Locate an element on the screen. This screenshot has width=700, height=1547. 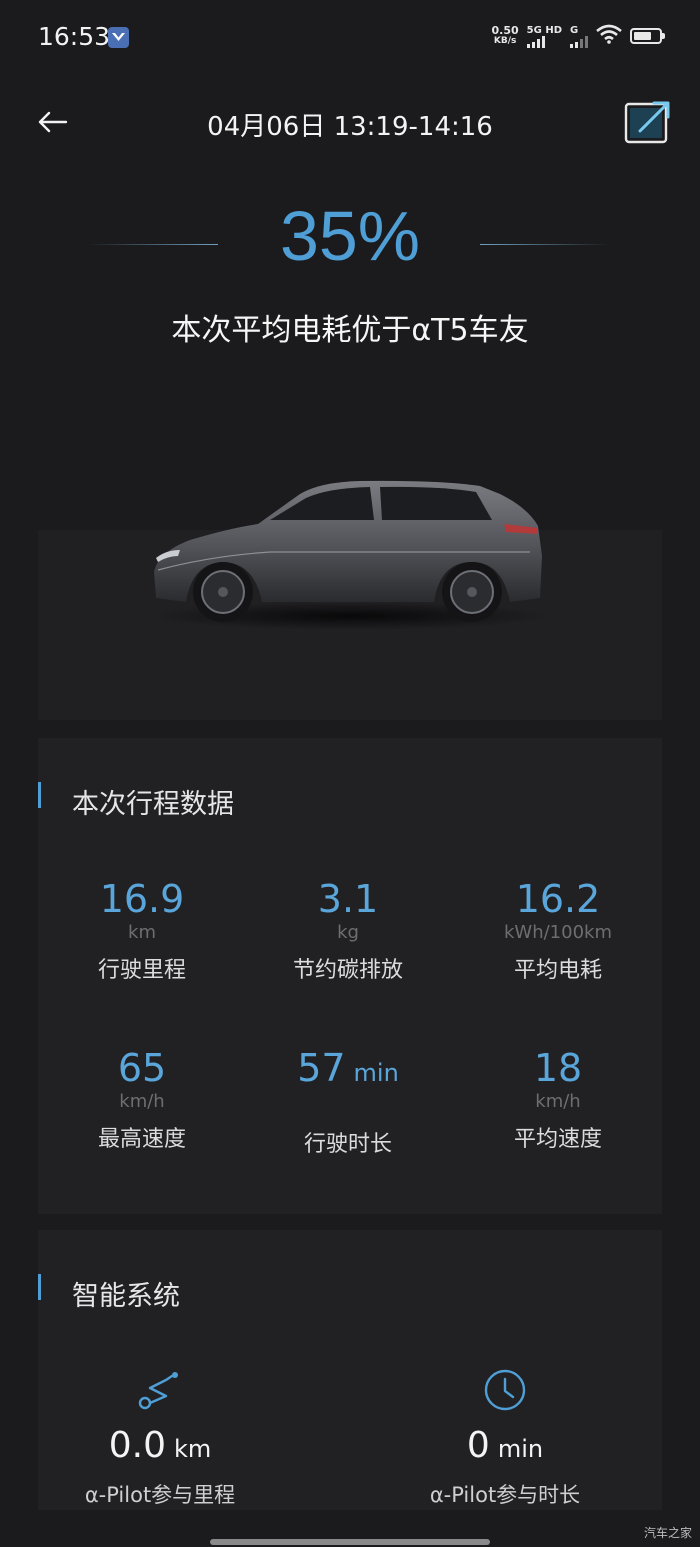
network-speed-value: 0.50 is located at coordinates (505, 30).